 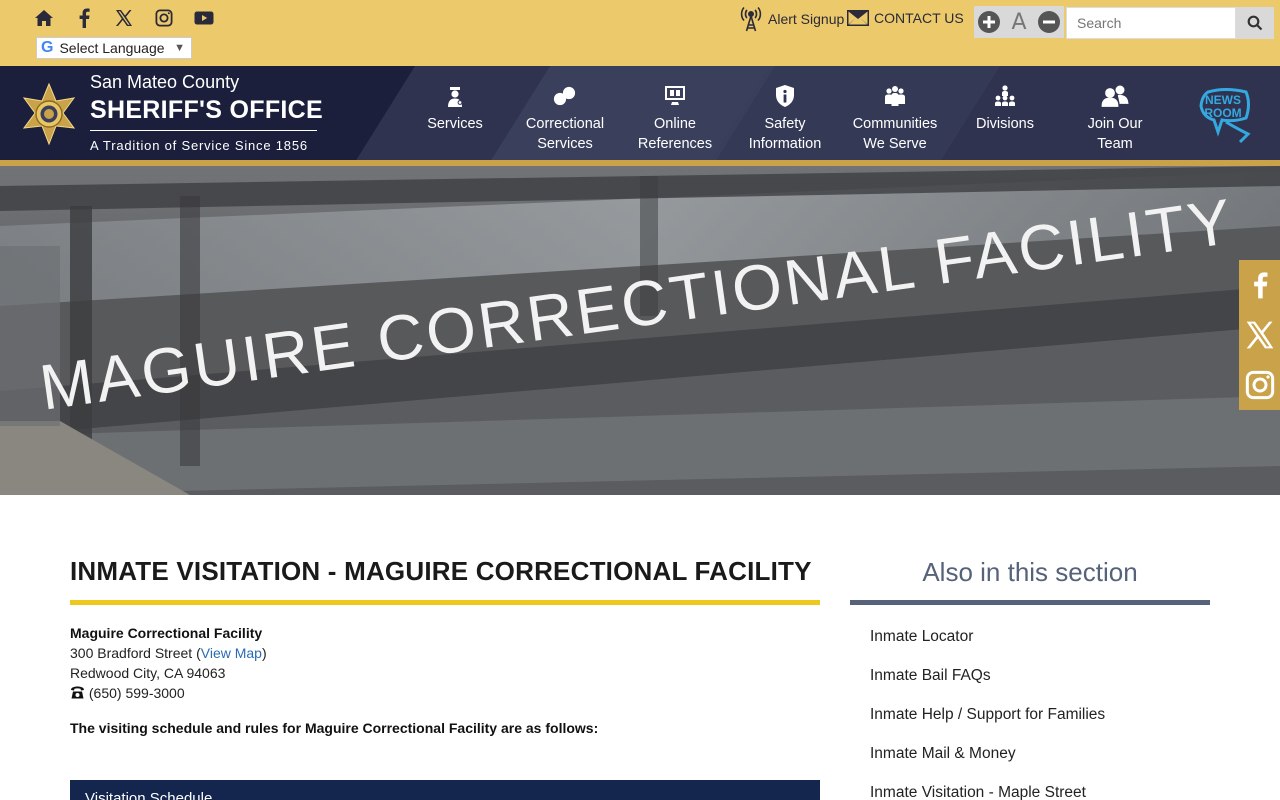 What do you see at coordinates (179, 48) in the screenshot?
I see `chevron-down-icon: ▼` at bounding box center [179, 48].